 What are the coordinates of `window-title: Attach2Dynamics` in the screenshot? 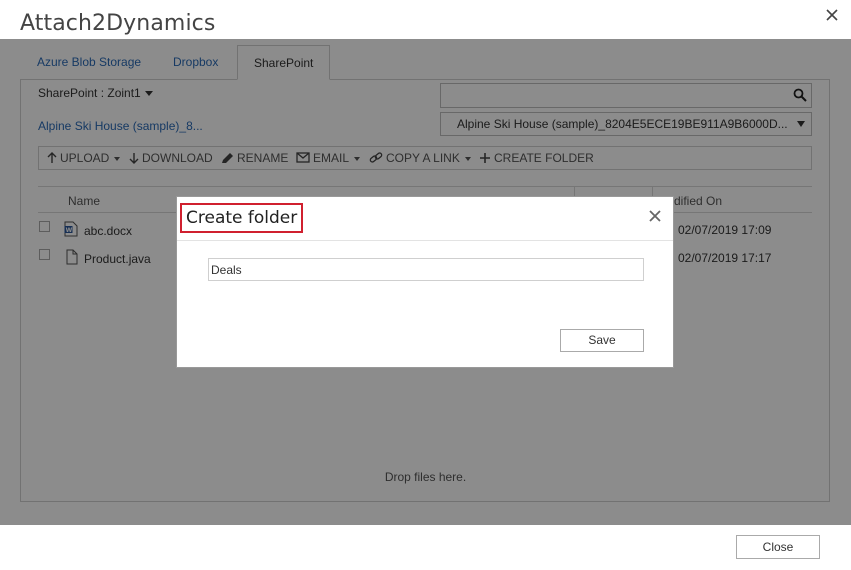 It's located at (118, 23).